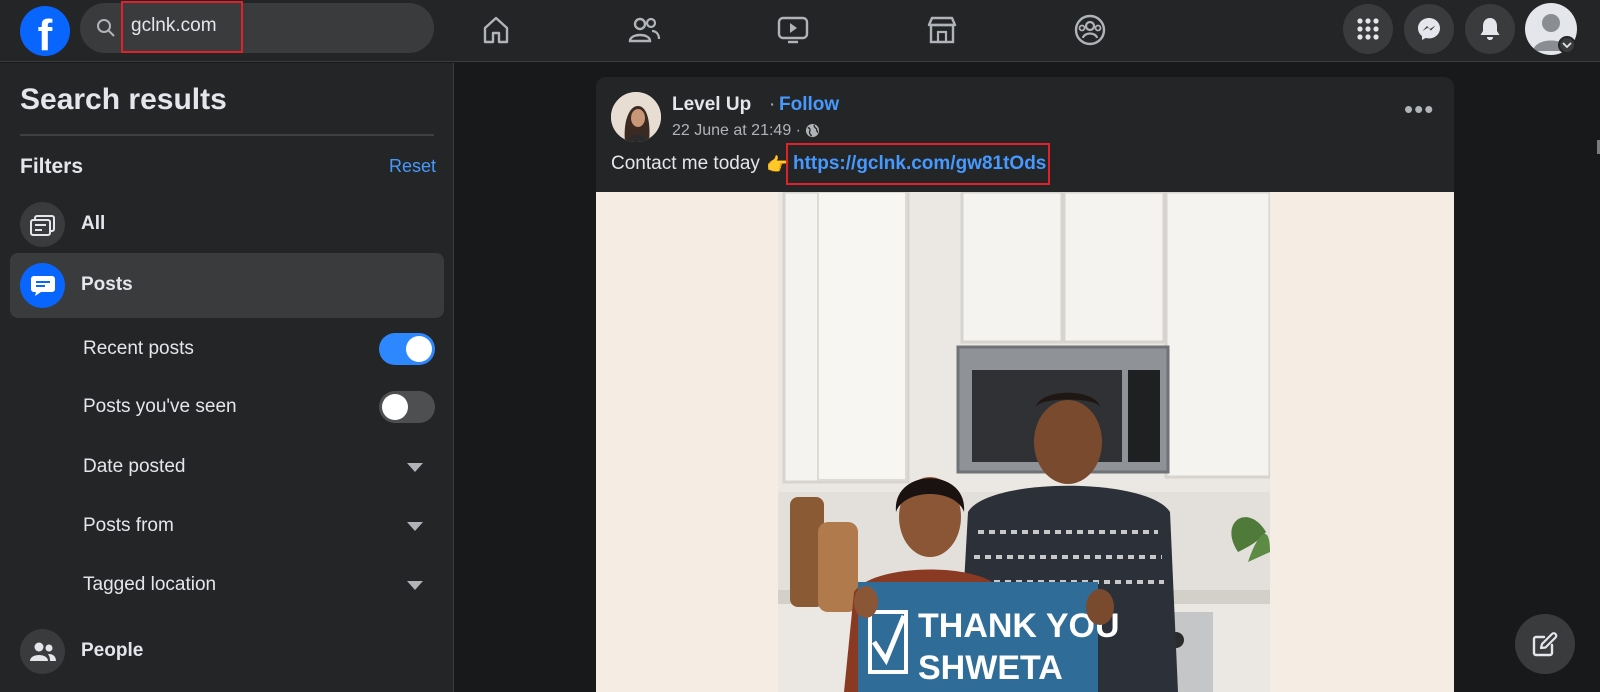 Image resolution: width=1600 pixels, height=692 pixels. I want to click on sidebar-item-people: People, so click(227, 651).